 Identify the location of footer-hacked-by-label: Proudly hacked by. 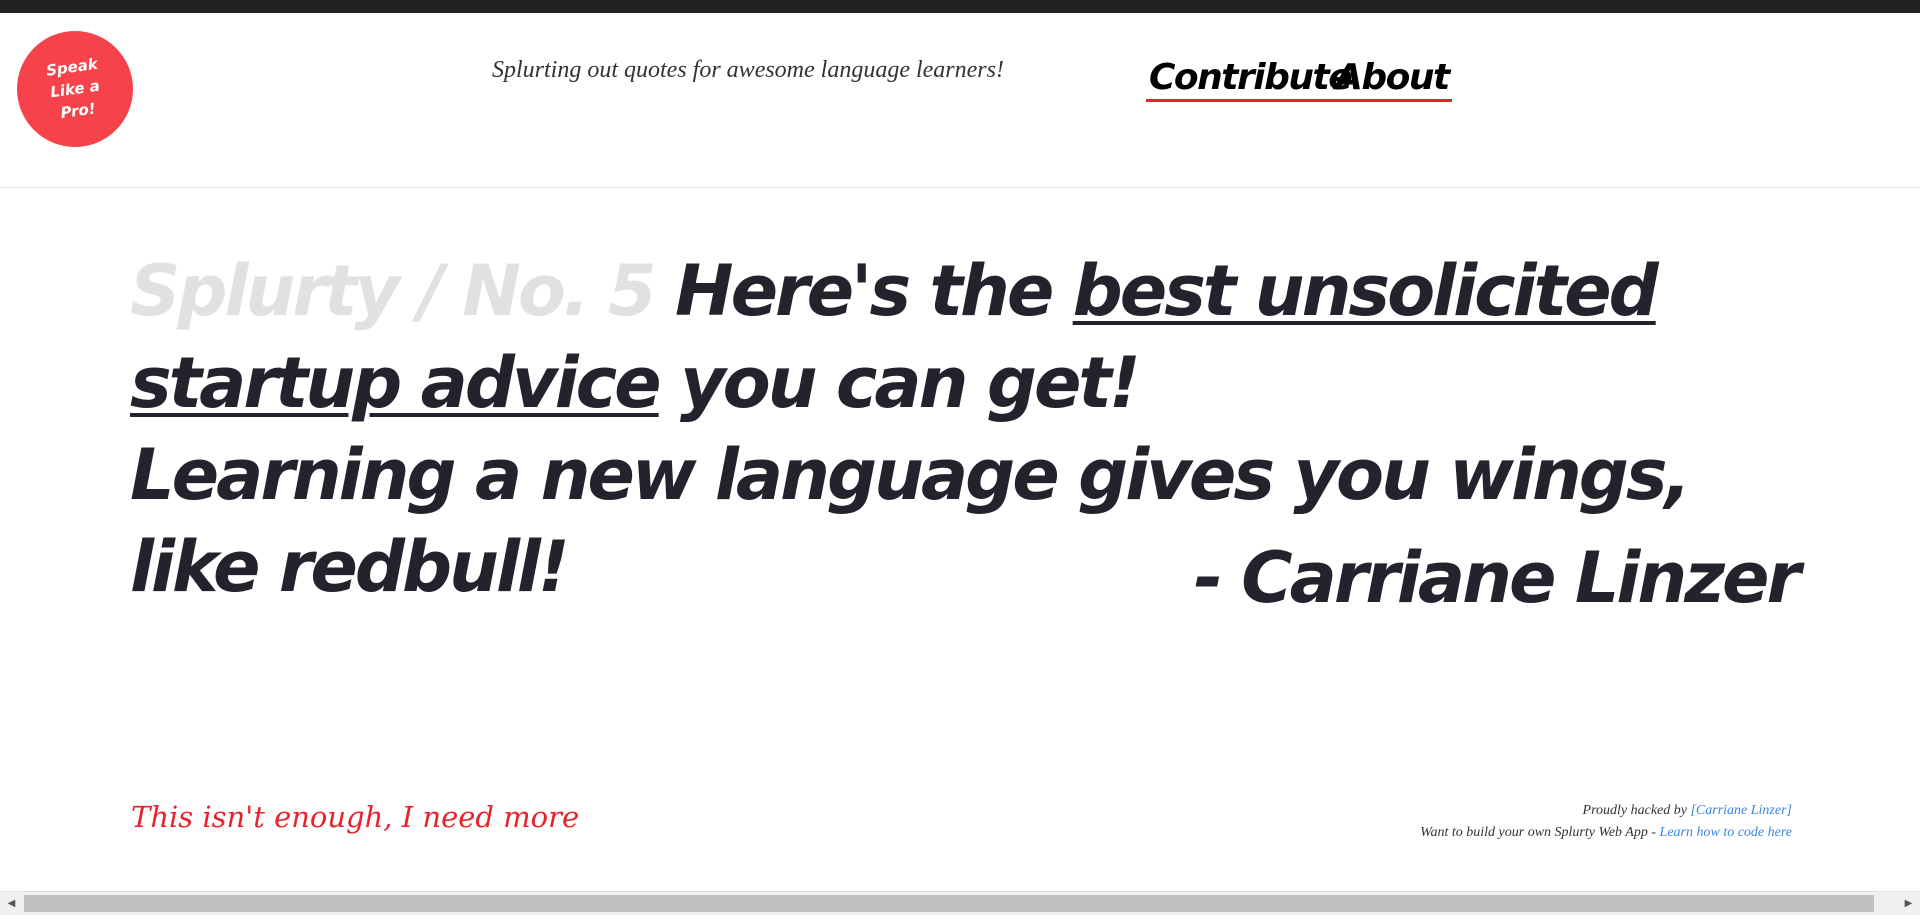
(1634, 810).